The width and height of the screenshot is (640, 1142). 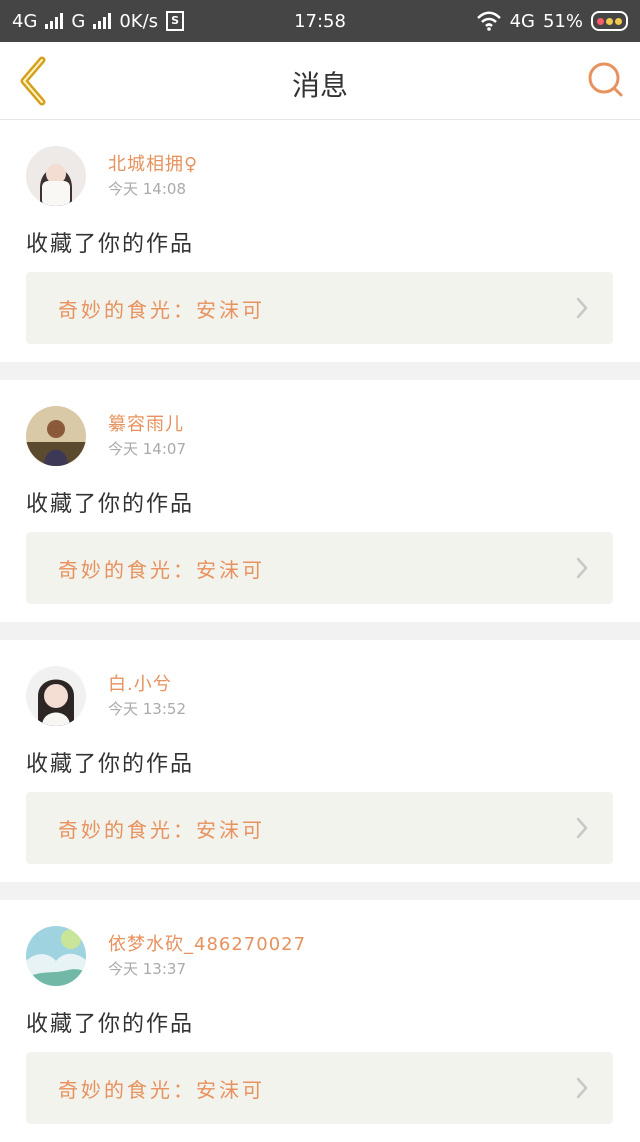 What do you see at coordinates (319, 85) in the screenshot?
I see `page-title: 消息` at bounding box center [319, 85].